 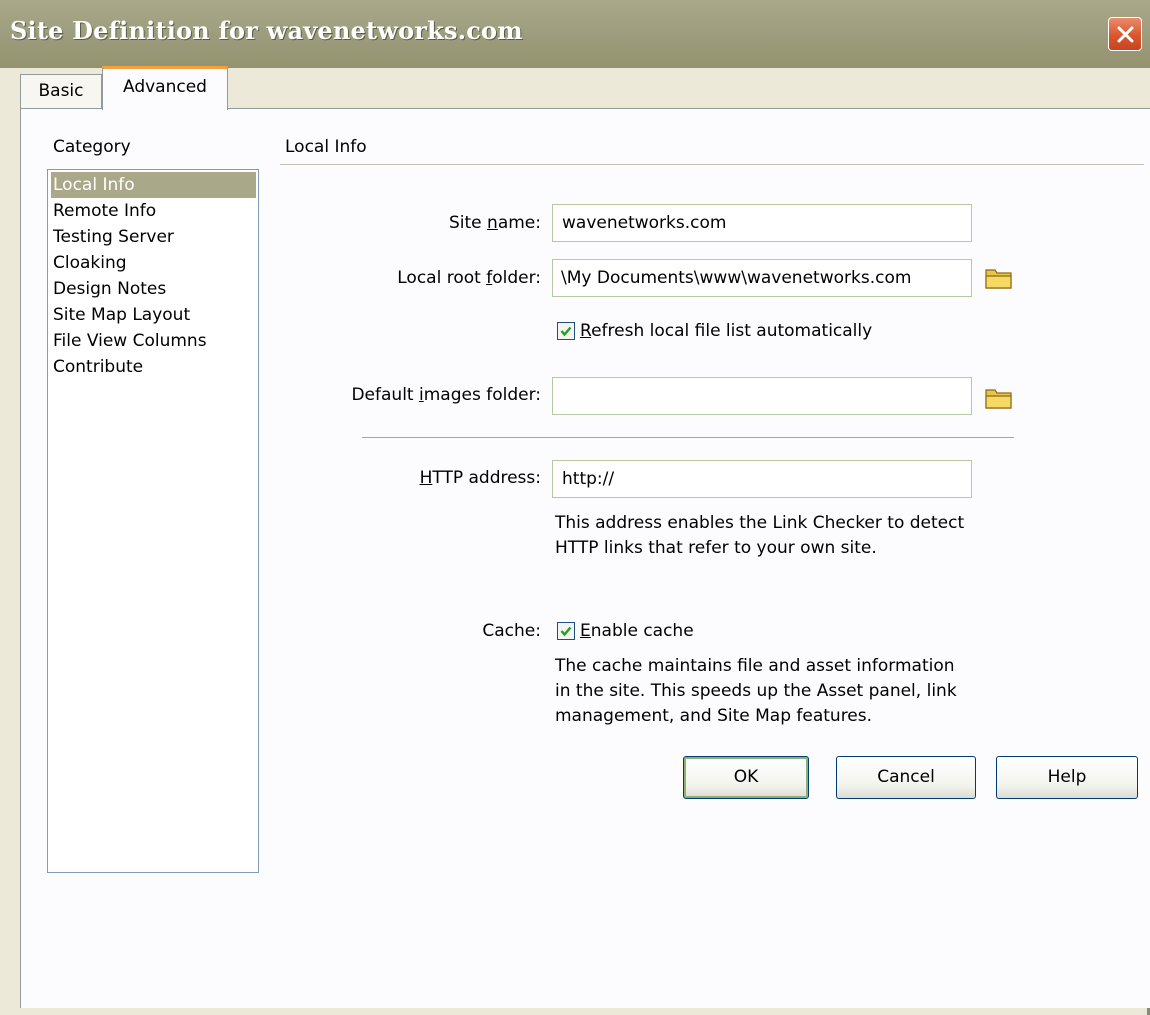 What do you see at coordinates (762, 278) in the screenshot?
I see `local-root-folder-input: \My Documents\www\wavenetworks.com` at bounding box center [762, 278].